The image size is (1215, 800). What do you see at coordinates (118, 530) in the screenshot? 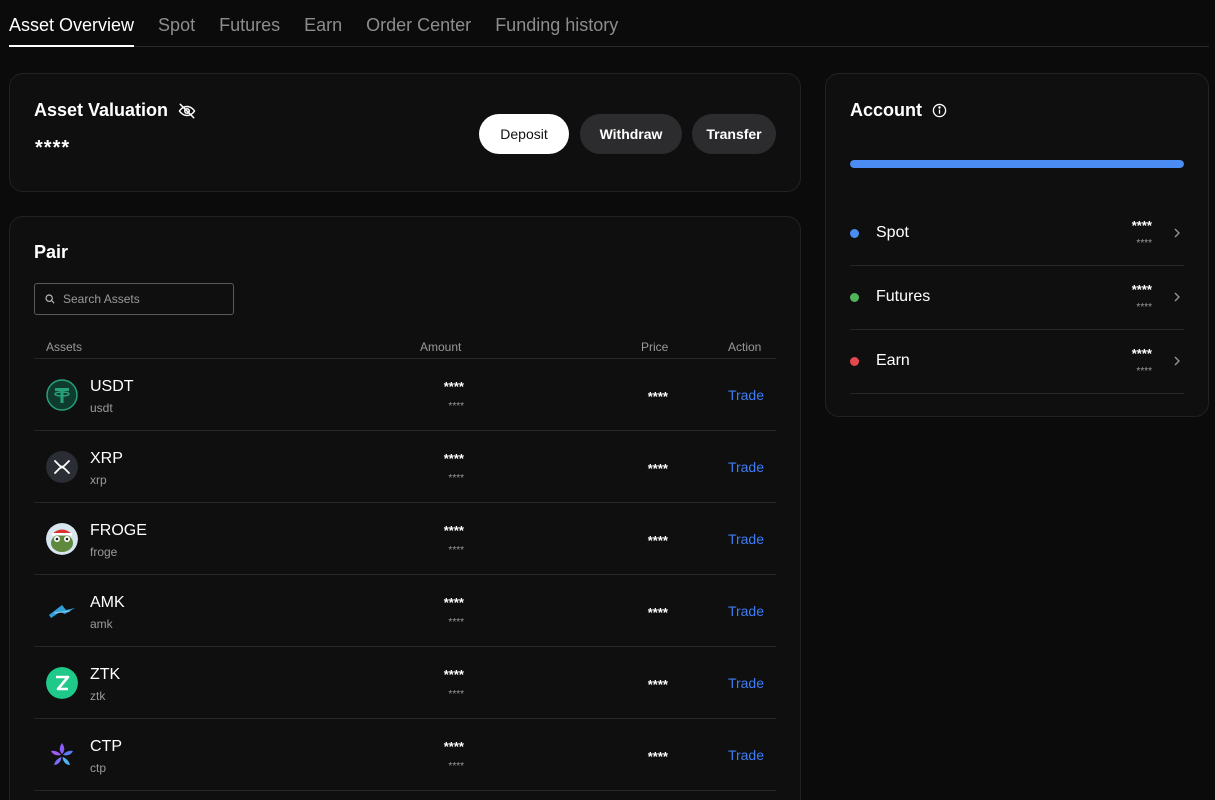
I see `asset-symbol: FROGE` at bounding box center [118, 530].